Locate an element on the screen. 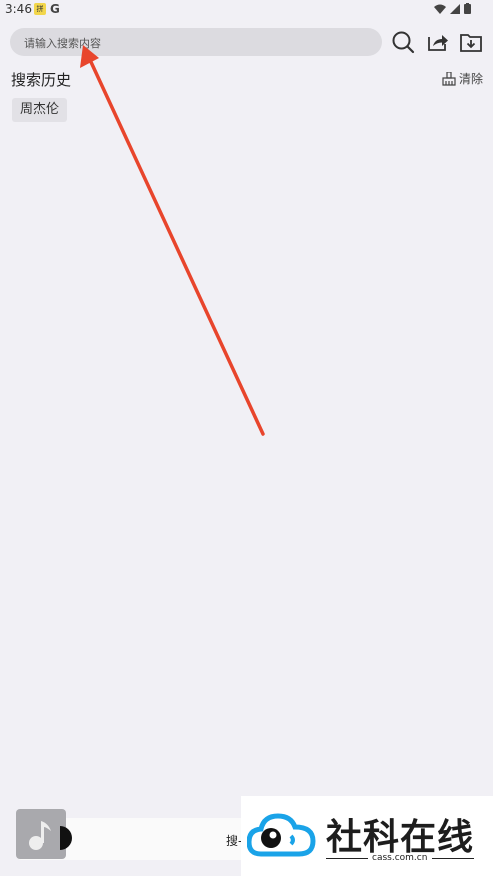  watermark-divider-right is located at coordinates (453, 858).